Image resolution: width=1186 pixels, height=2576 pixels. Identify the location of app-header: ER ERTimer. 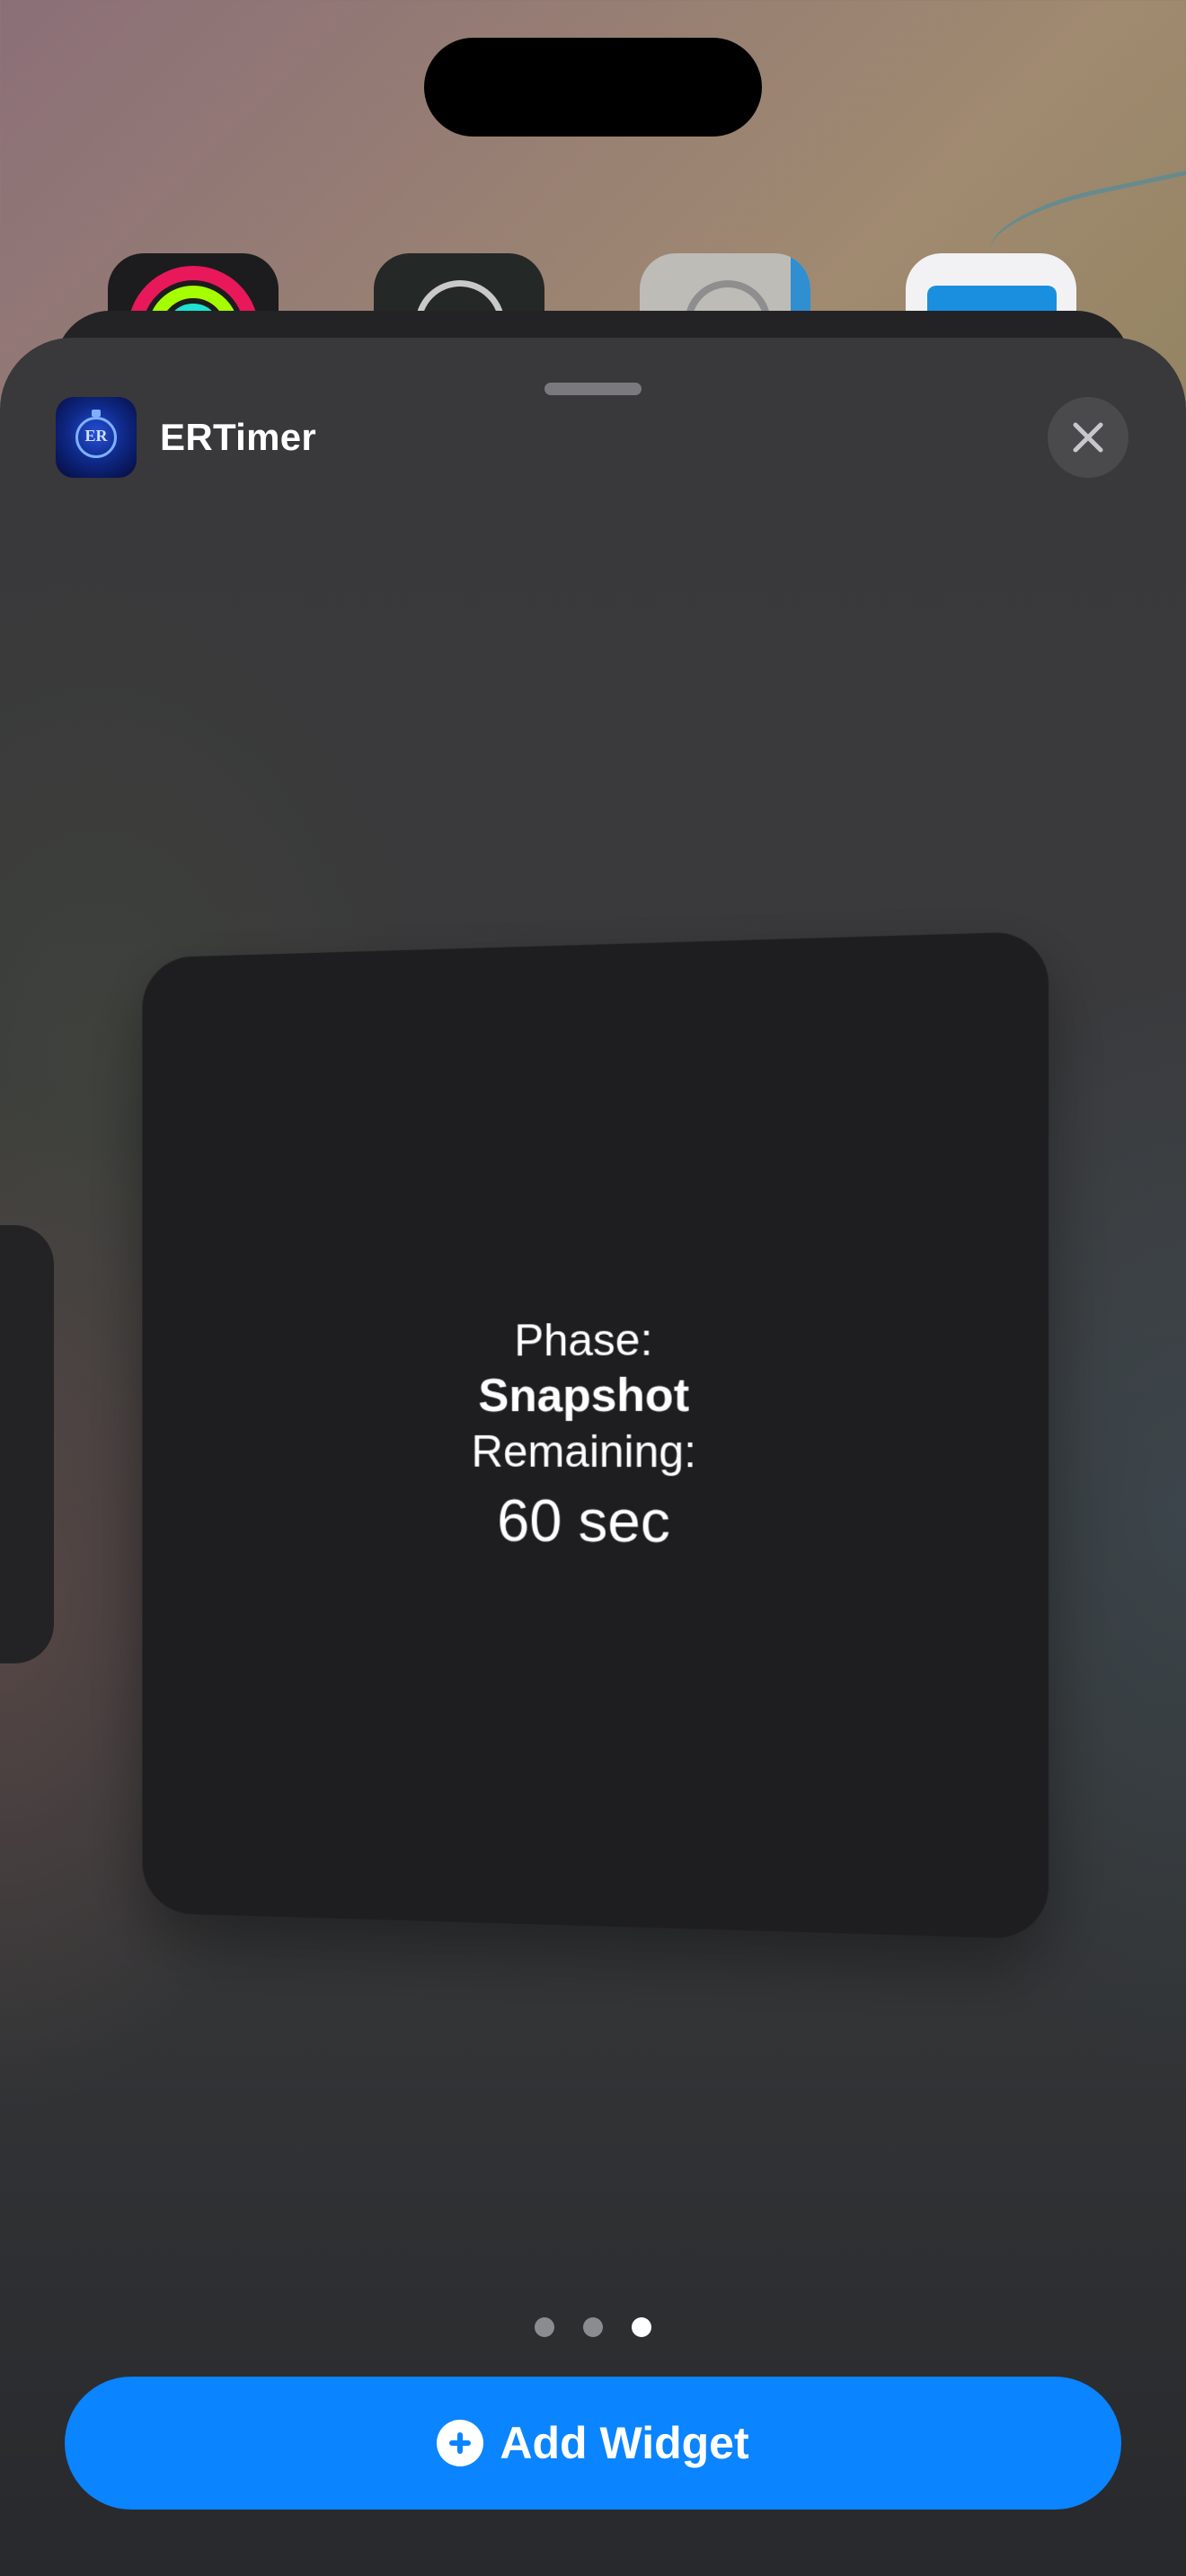
(186, 437).